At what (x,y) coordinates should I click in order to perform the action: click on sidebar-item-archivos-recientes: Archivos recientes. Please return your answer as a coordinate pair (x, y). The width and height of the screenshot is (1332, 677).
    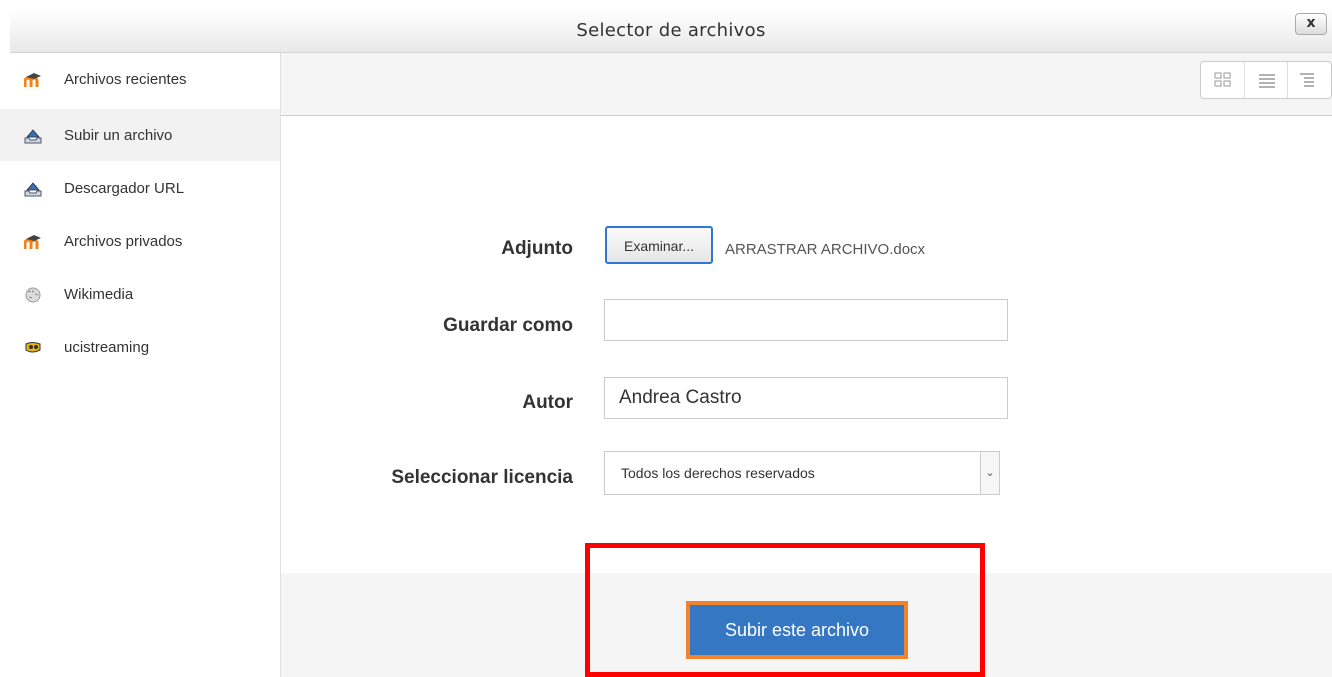
    Looking at the image, I should click on (140, 79).